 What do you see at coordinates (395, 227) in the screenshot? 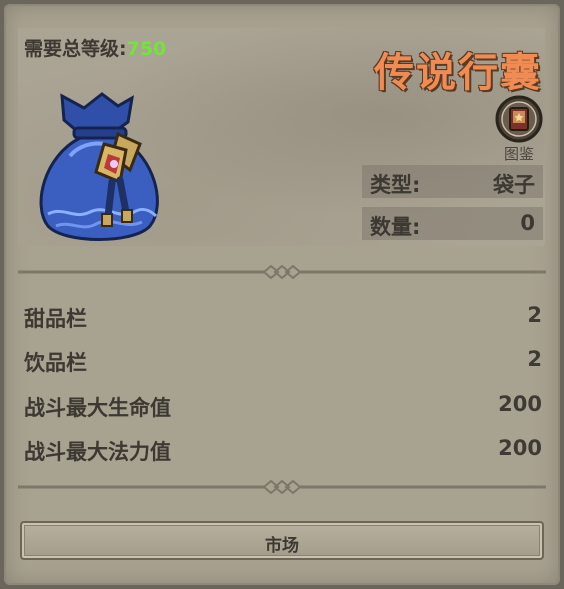
I see `item-quantity-label: 数量:` at bounding box center [395, 227].